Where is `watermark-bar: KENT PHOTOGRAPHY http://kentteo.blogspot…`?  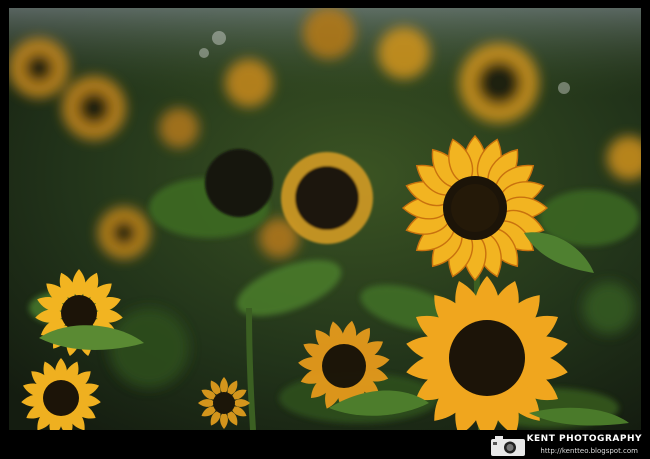 watermark-bar: KENT PHOTOGRAPHY http://kentteo.blogspot… is located at coordinates (325, 445).